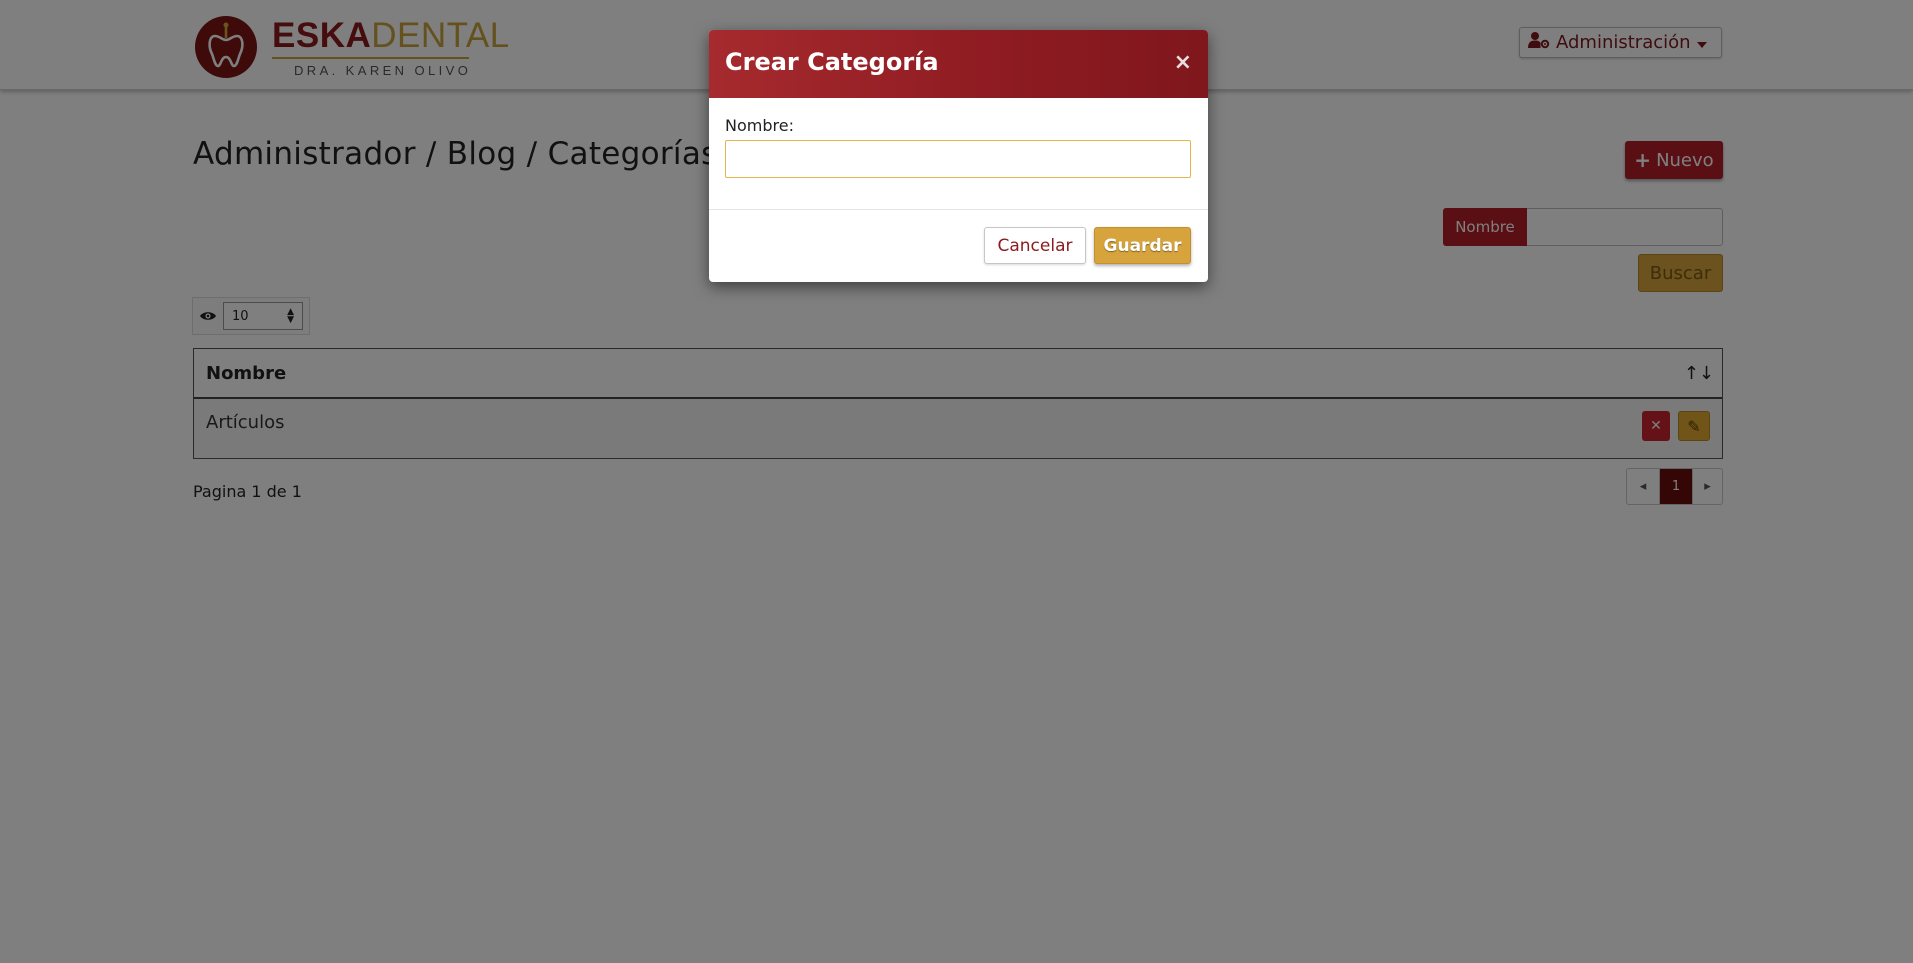  I want to click on modal-footer: Cancelar Guardar, so click(958, 245).